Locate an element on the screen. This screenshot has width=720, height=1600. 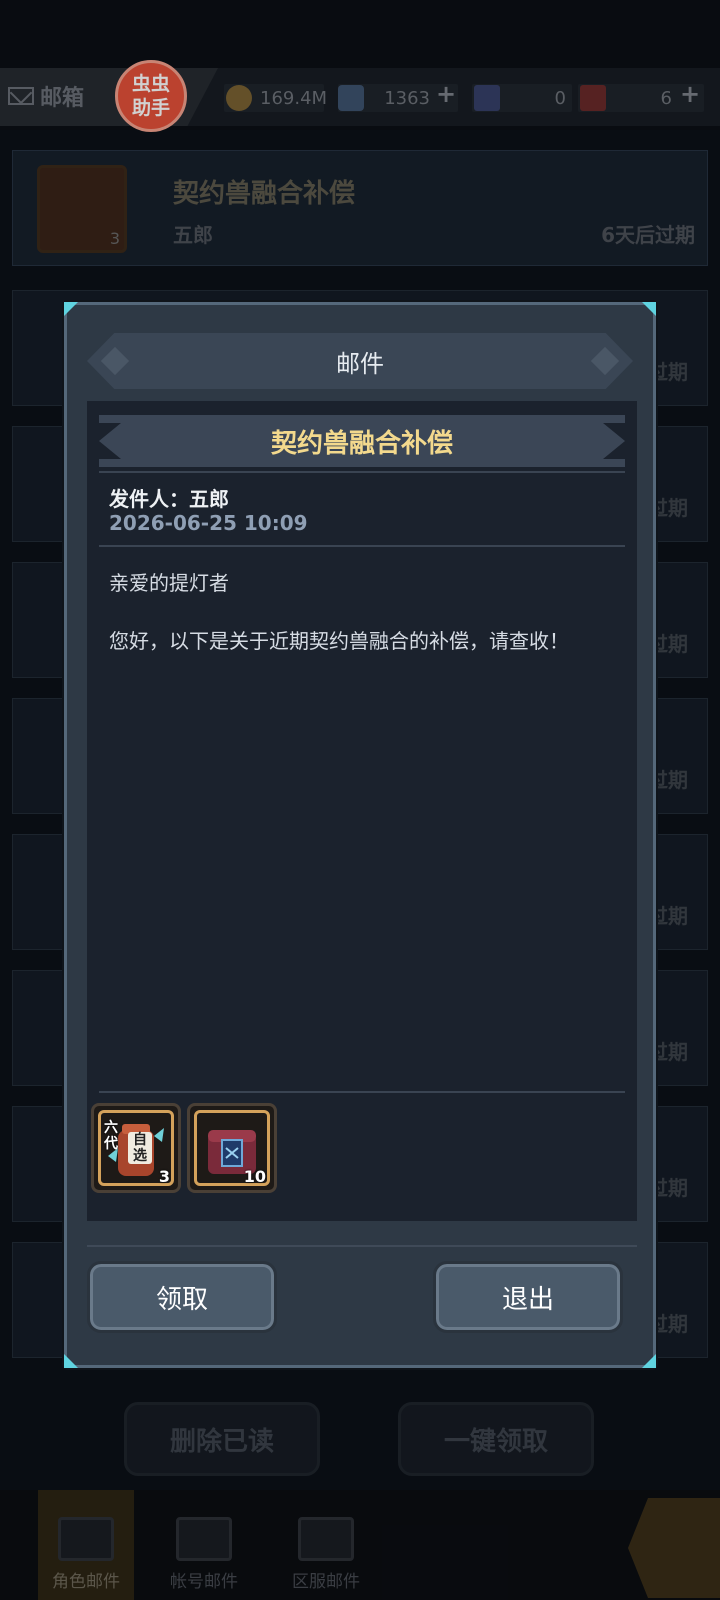
mail-greeting: 亲爱的提灯者 is located at coordinates (169, 583).